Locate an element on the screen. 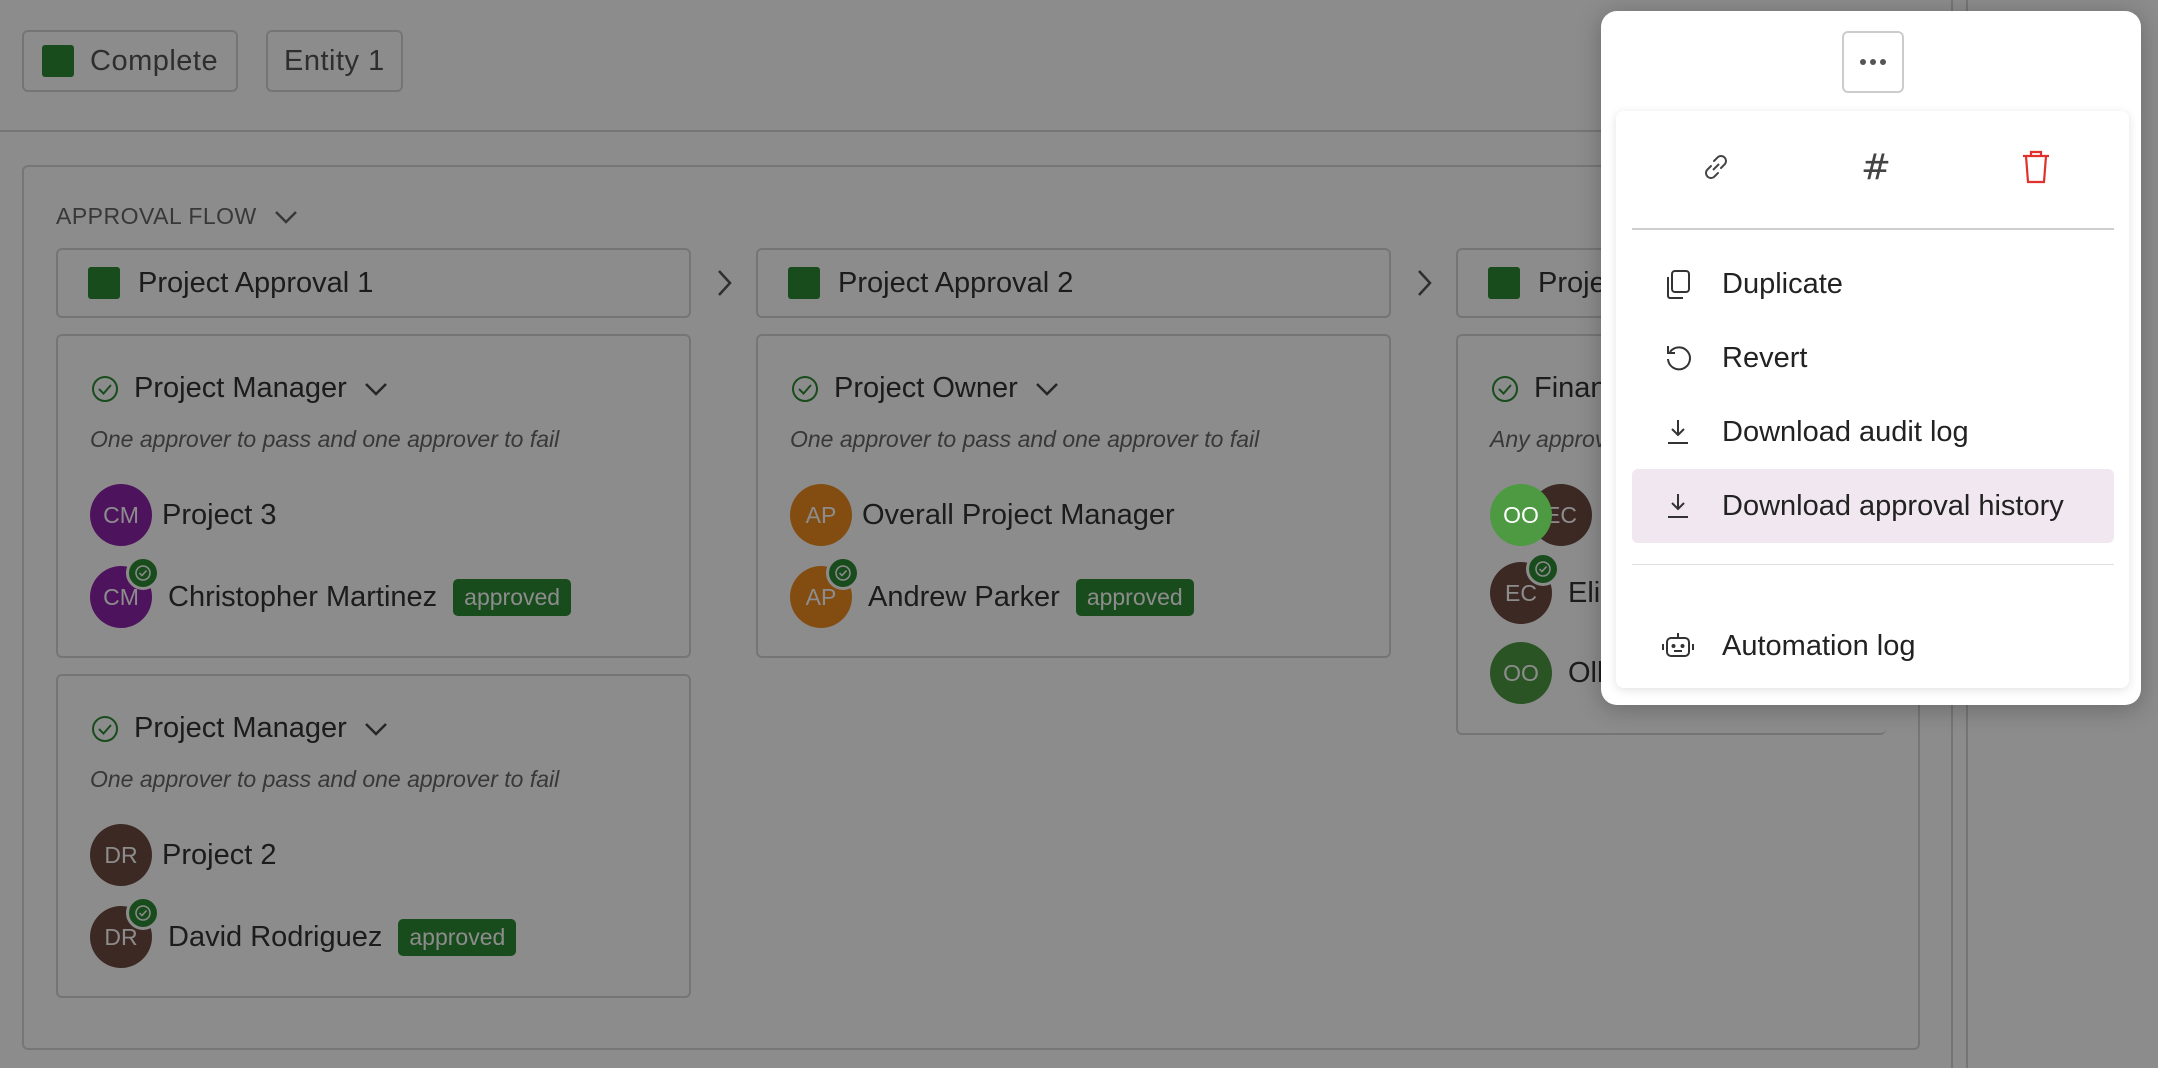 The width and height of the screenshot is (2158, 1068). more-options-button is located at coordinates (1873, 62).